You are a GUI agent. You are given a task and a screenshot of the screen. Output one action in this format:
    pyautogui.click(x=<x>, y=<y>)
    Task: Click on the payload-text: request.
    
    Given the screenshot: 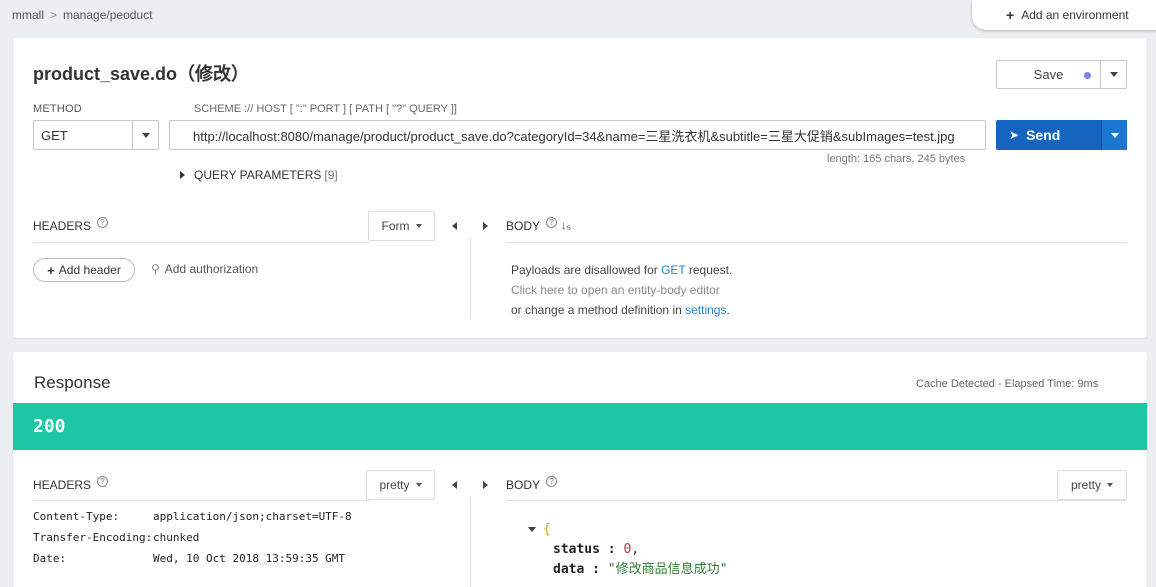 What is the action you would take?
    pyautogui.click(x=709, y=270)
    